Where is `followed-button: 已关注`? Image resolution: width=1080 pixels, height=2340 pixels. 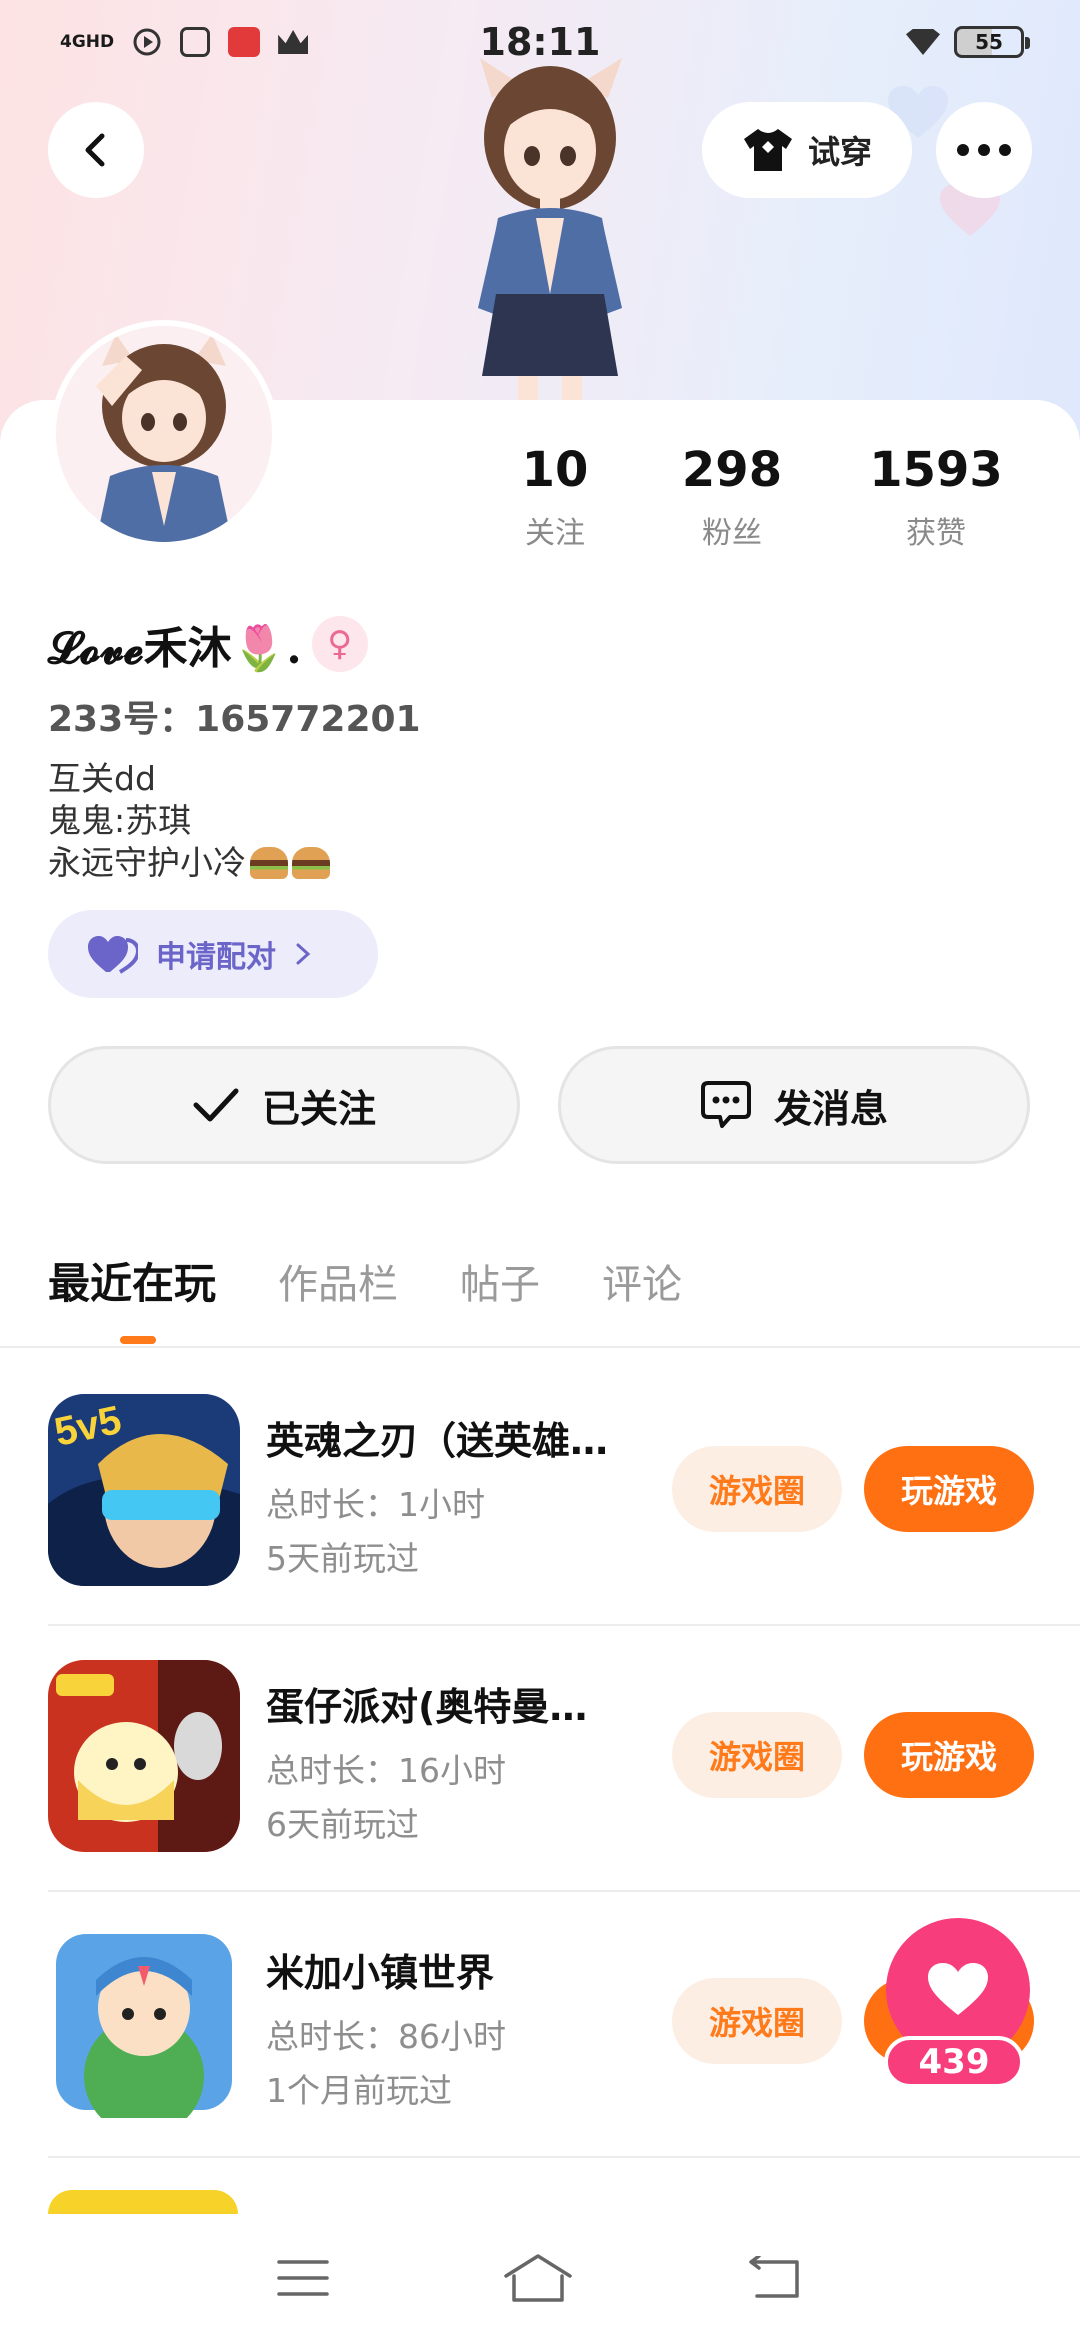 followed-button: 已关注 is located at coordinates (284, 1105).